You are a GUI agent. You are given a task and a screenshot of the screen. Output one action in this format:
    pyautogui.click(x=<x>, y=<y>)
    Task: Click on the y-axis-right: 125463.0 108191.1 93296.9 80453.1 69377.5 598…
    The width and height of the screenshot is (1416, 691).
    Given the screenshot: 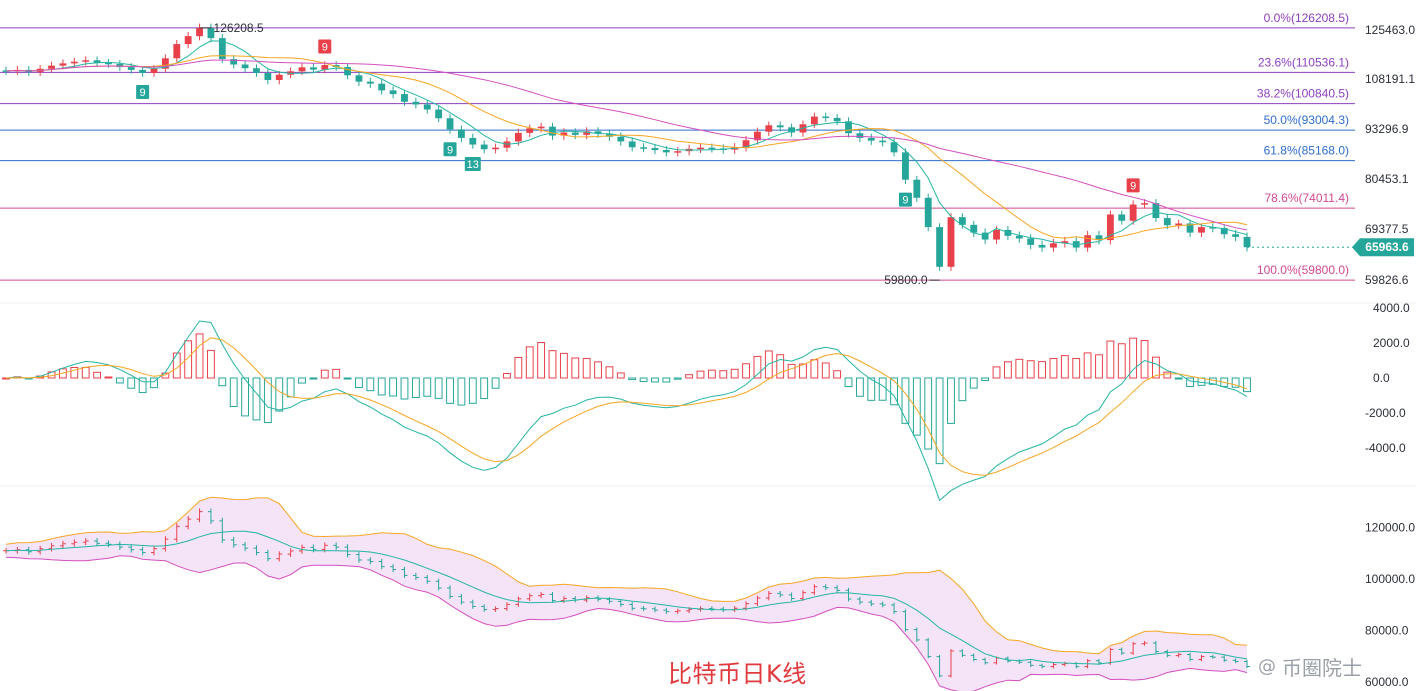 What is the action you would take?
    pyautogui.click(x=1390, y=356)
    